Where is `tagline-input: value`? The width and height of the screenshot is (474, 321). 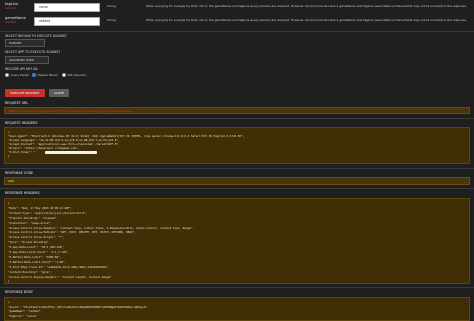 tagline-input: value is located at coordinates (67, 7).